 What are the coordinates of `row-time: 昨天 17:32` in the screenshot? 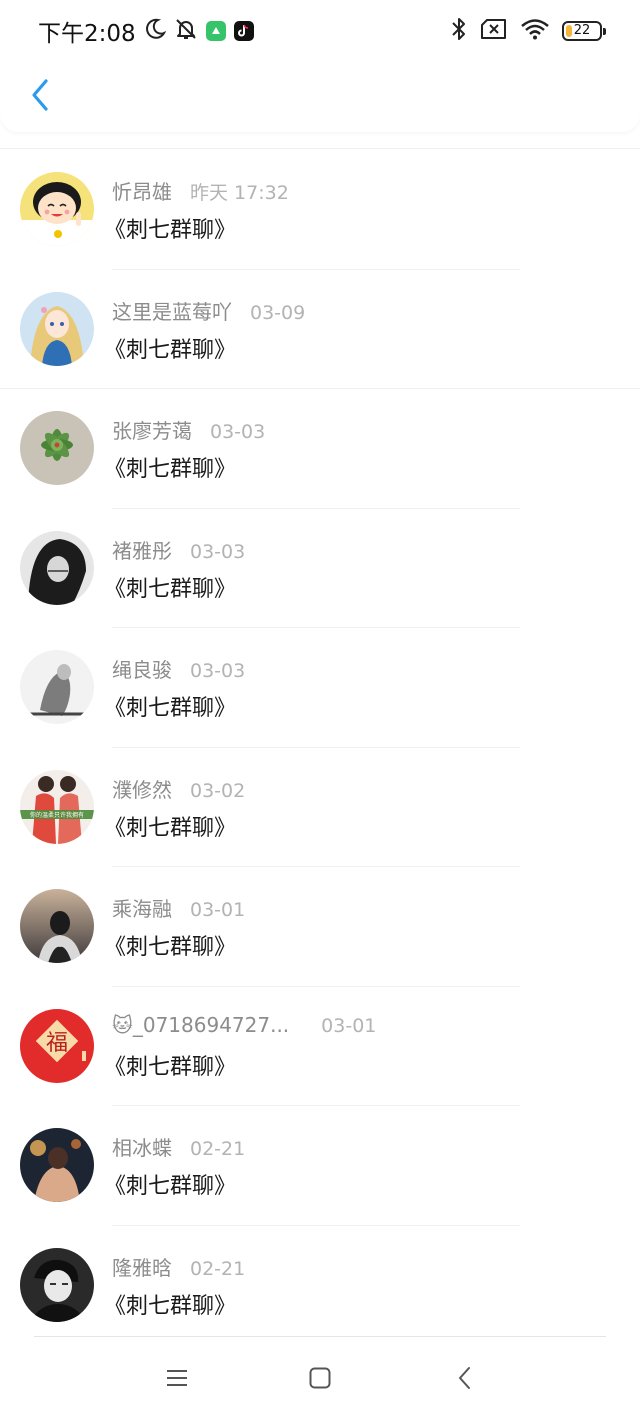 It's located at (239, 193).